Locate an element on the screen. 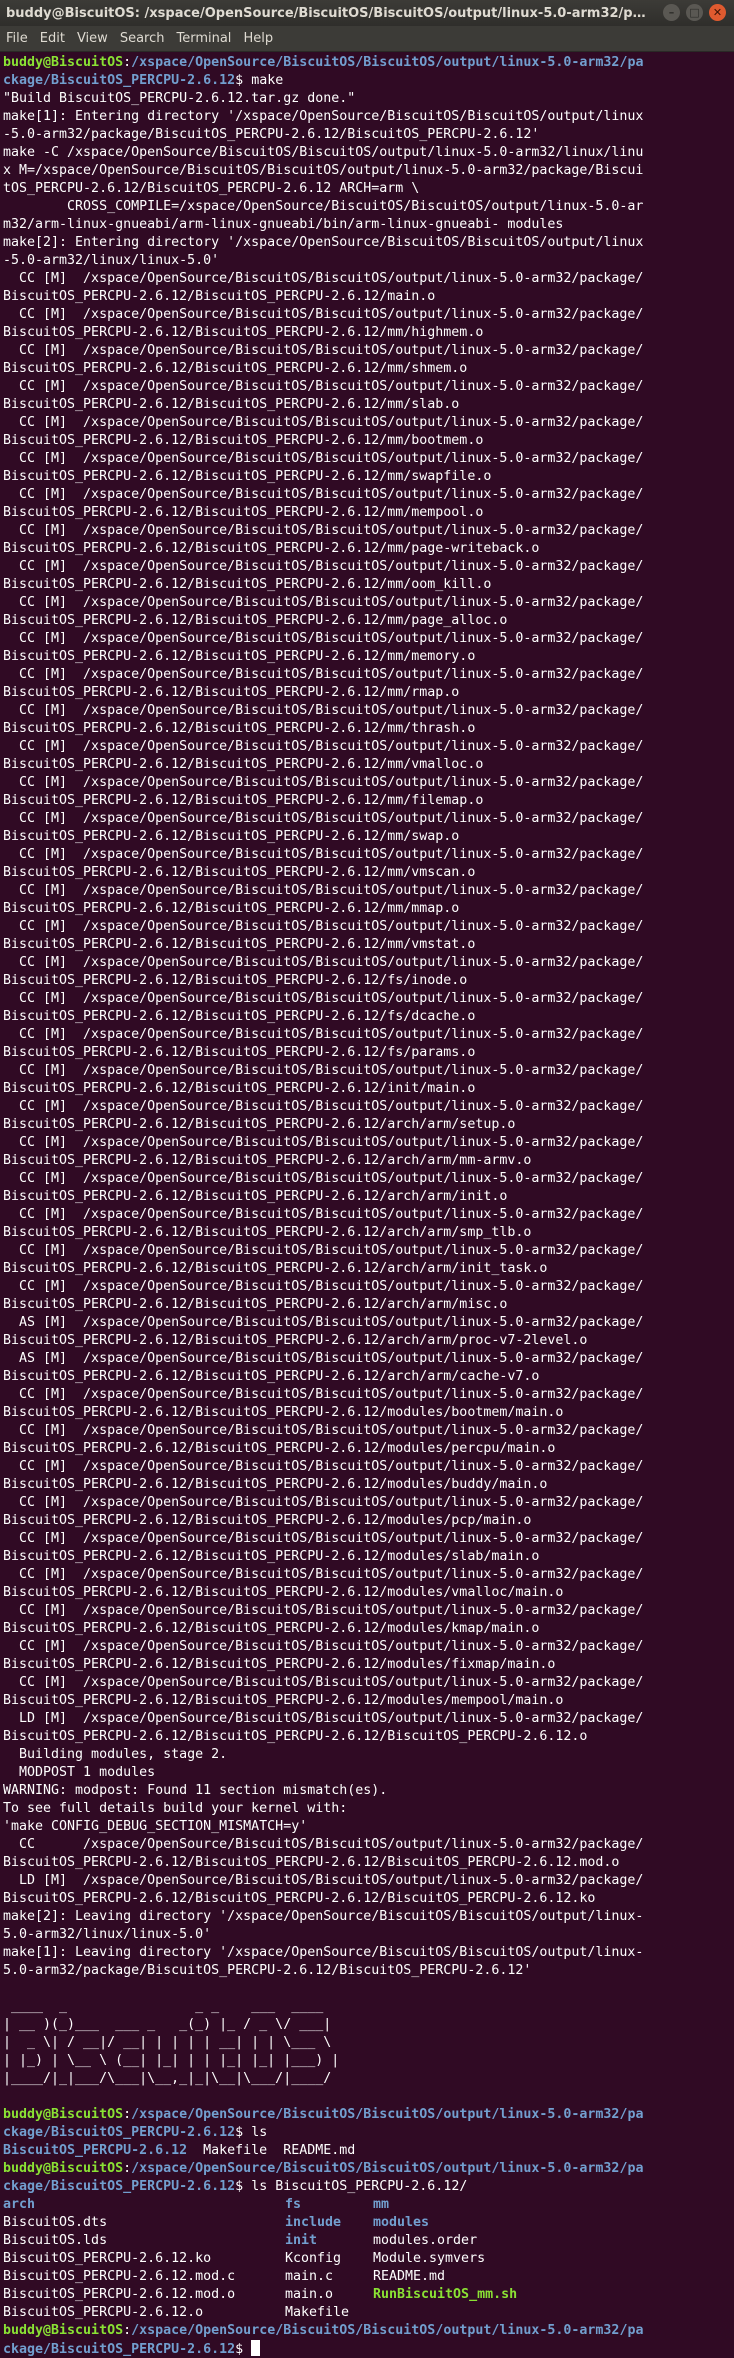 This screenshot has width=734, height=2358. ls-entry: Makefile is located at coordinates (317, 2312).